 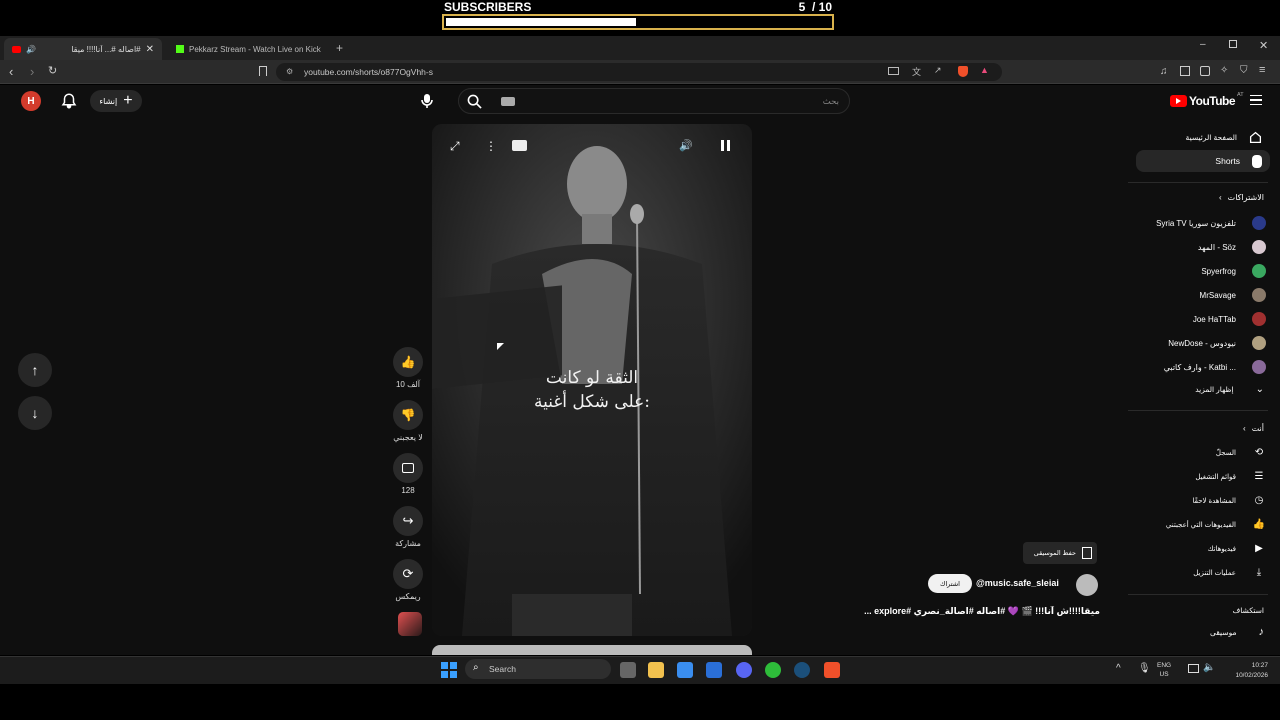 I want to click on file-explorer-icon, so click(x=656, y=670).